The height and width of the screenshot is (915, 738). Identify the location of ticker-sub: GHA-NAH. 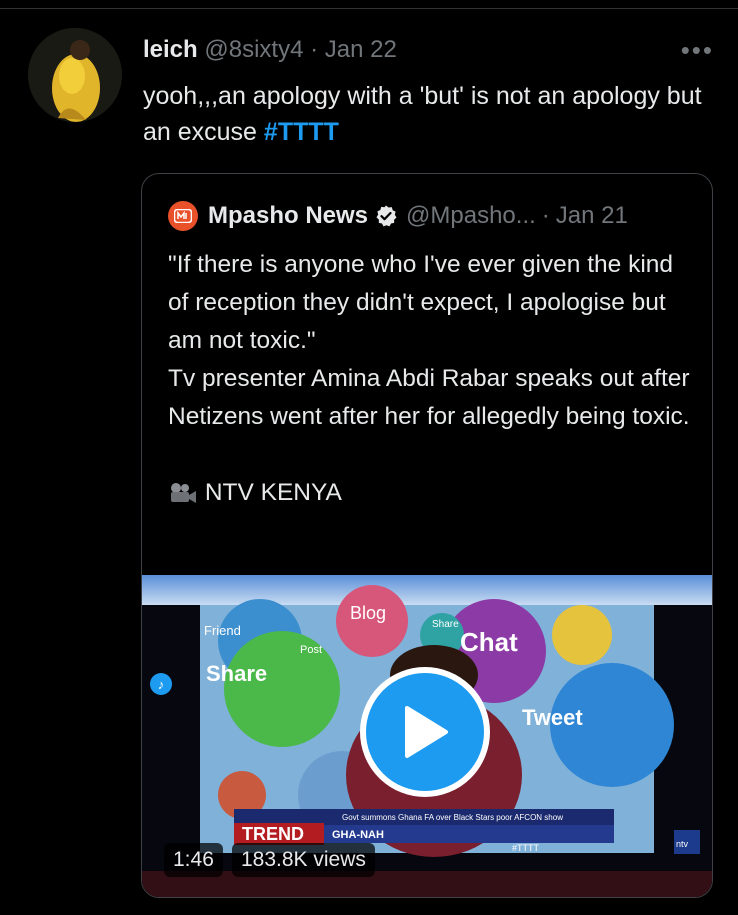
(358, 835).